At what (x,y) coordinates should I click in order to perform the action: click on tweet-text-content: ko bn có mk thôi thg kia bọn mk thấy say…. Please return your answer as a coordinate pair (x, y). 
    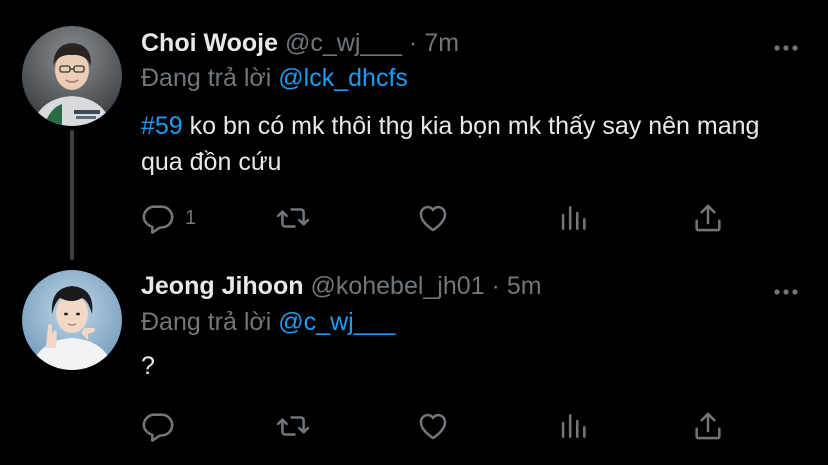
    Looking at the image, I should click on (450, 144).